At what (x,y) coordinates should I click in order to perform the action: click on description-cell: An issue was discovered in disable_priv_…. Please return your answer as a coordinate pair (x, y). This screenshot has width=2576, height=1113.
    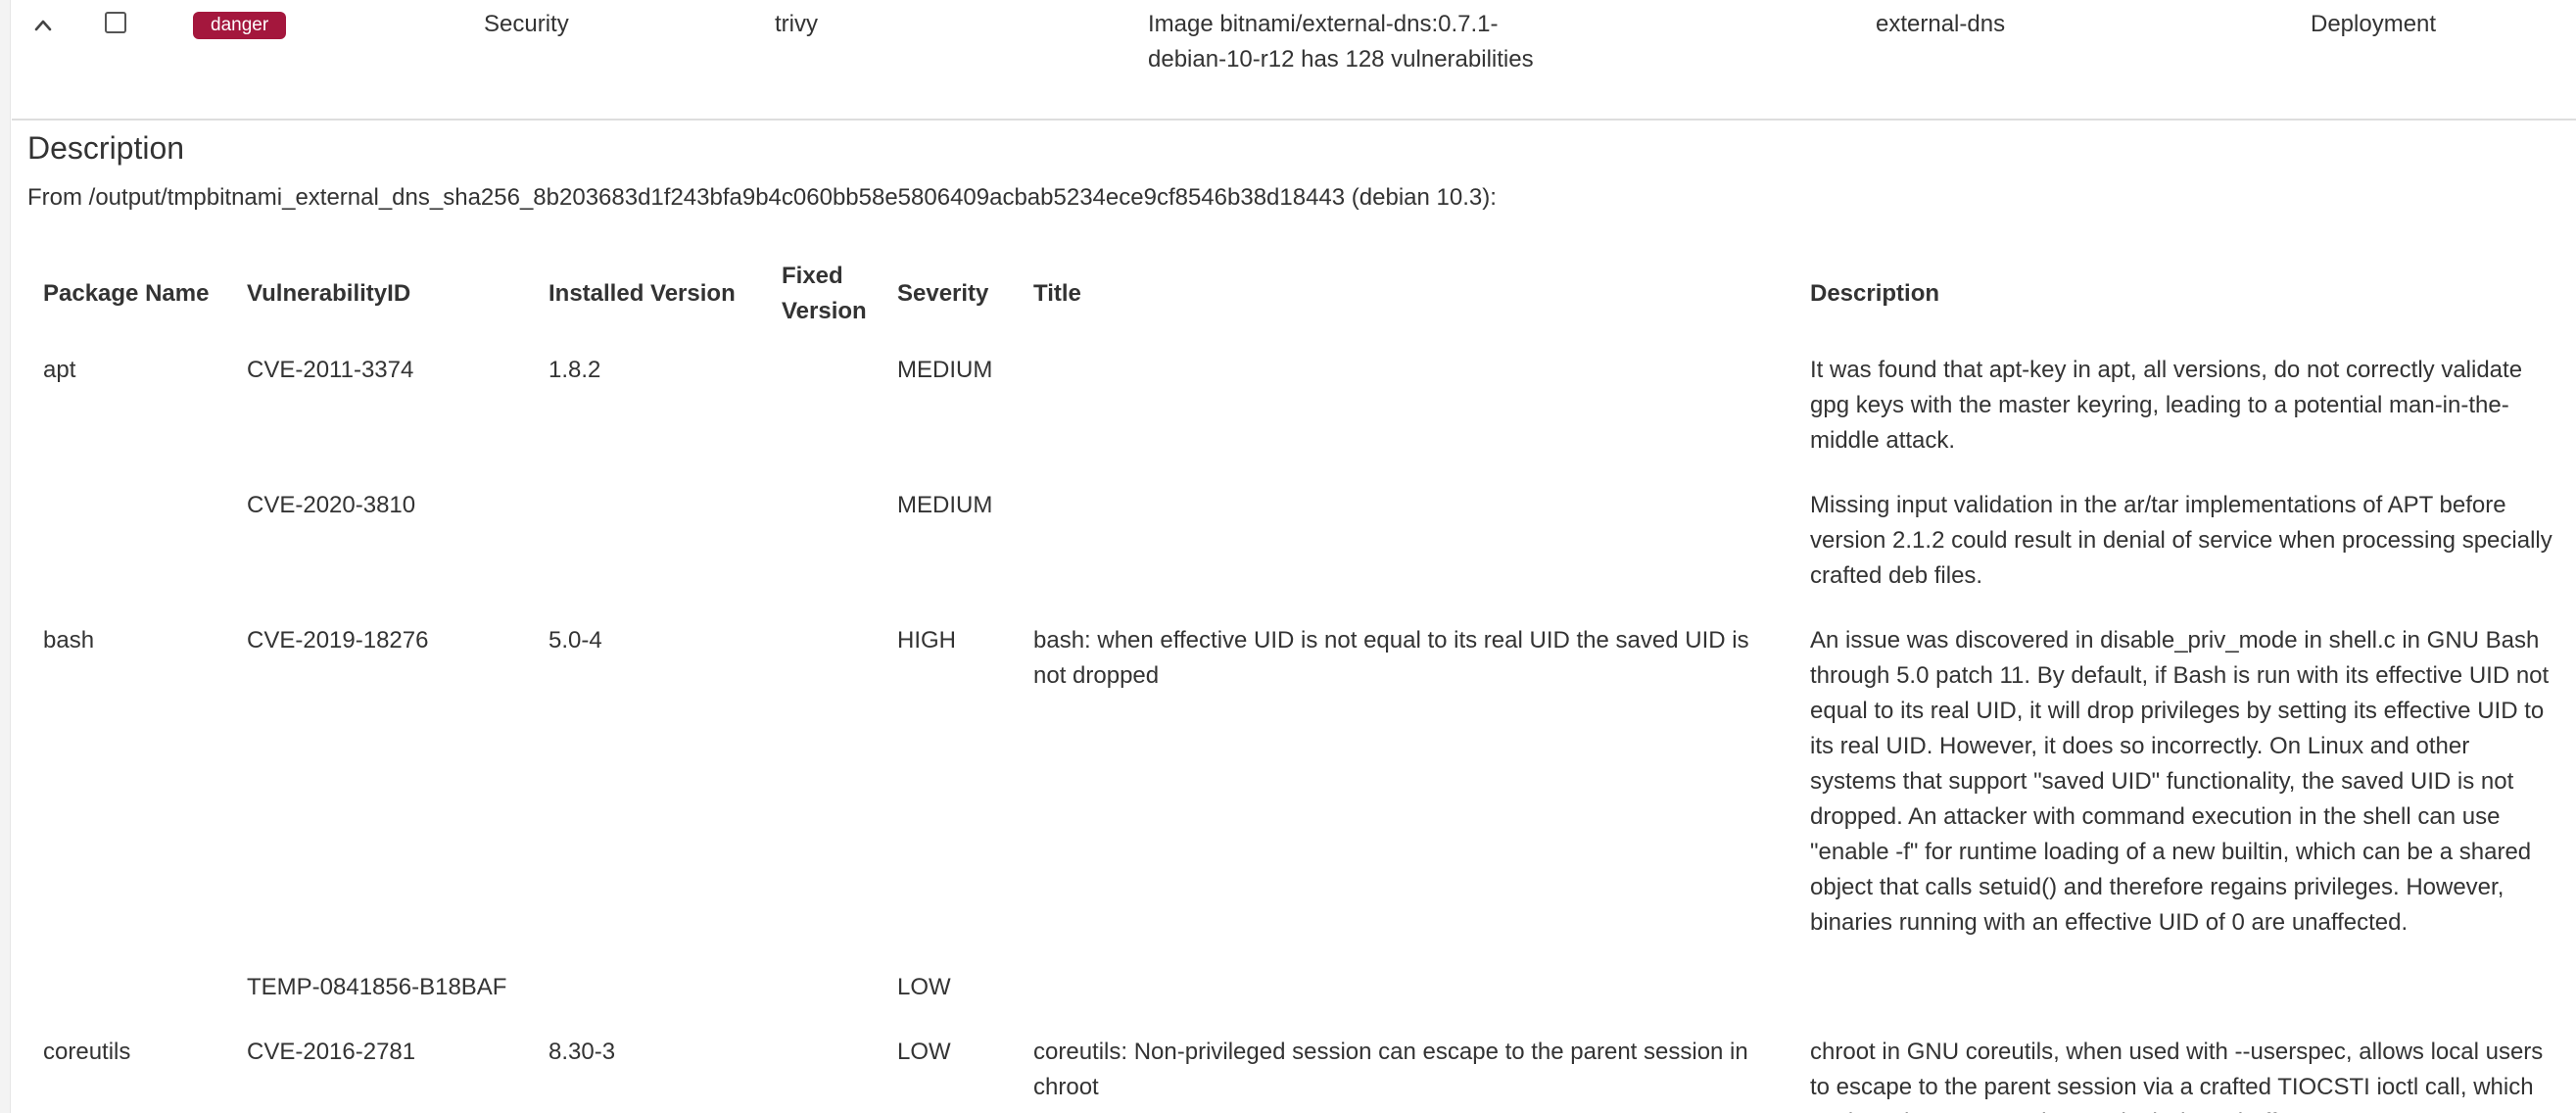
    Looking at the image, I should click on (2180, 782).